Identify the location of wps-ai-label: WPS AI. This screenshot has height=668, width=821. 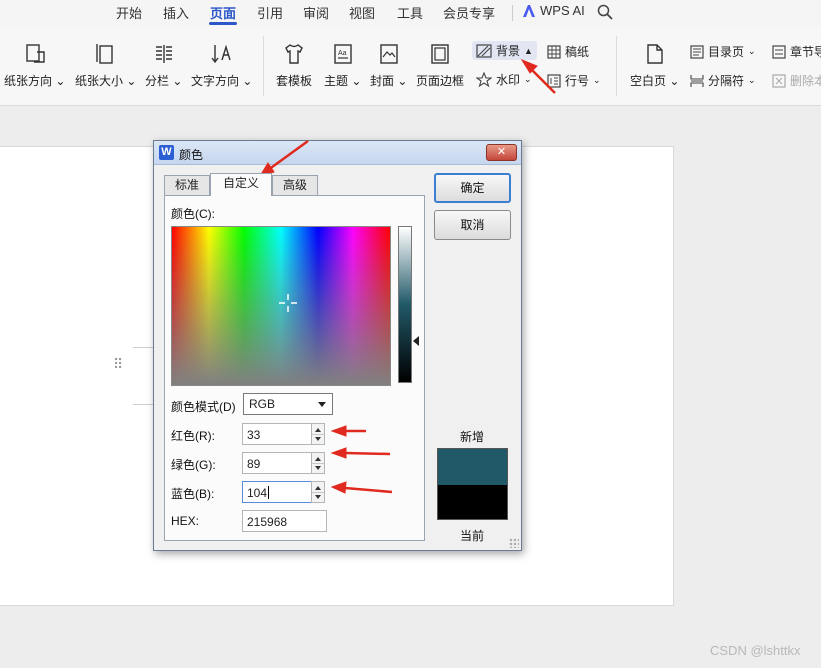
(562, 10).